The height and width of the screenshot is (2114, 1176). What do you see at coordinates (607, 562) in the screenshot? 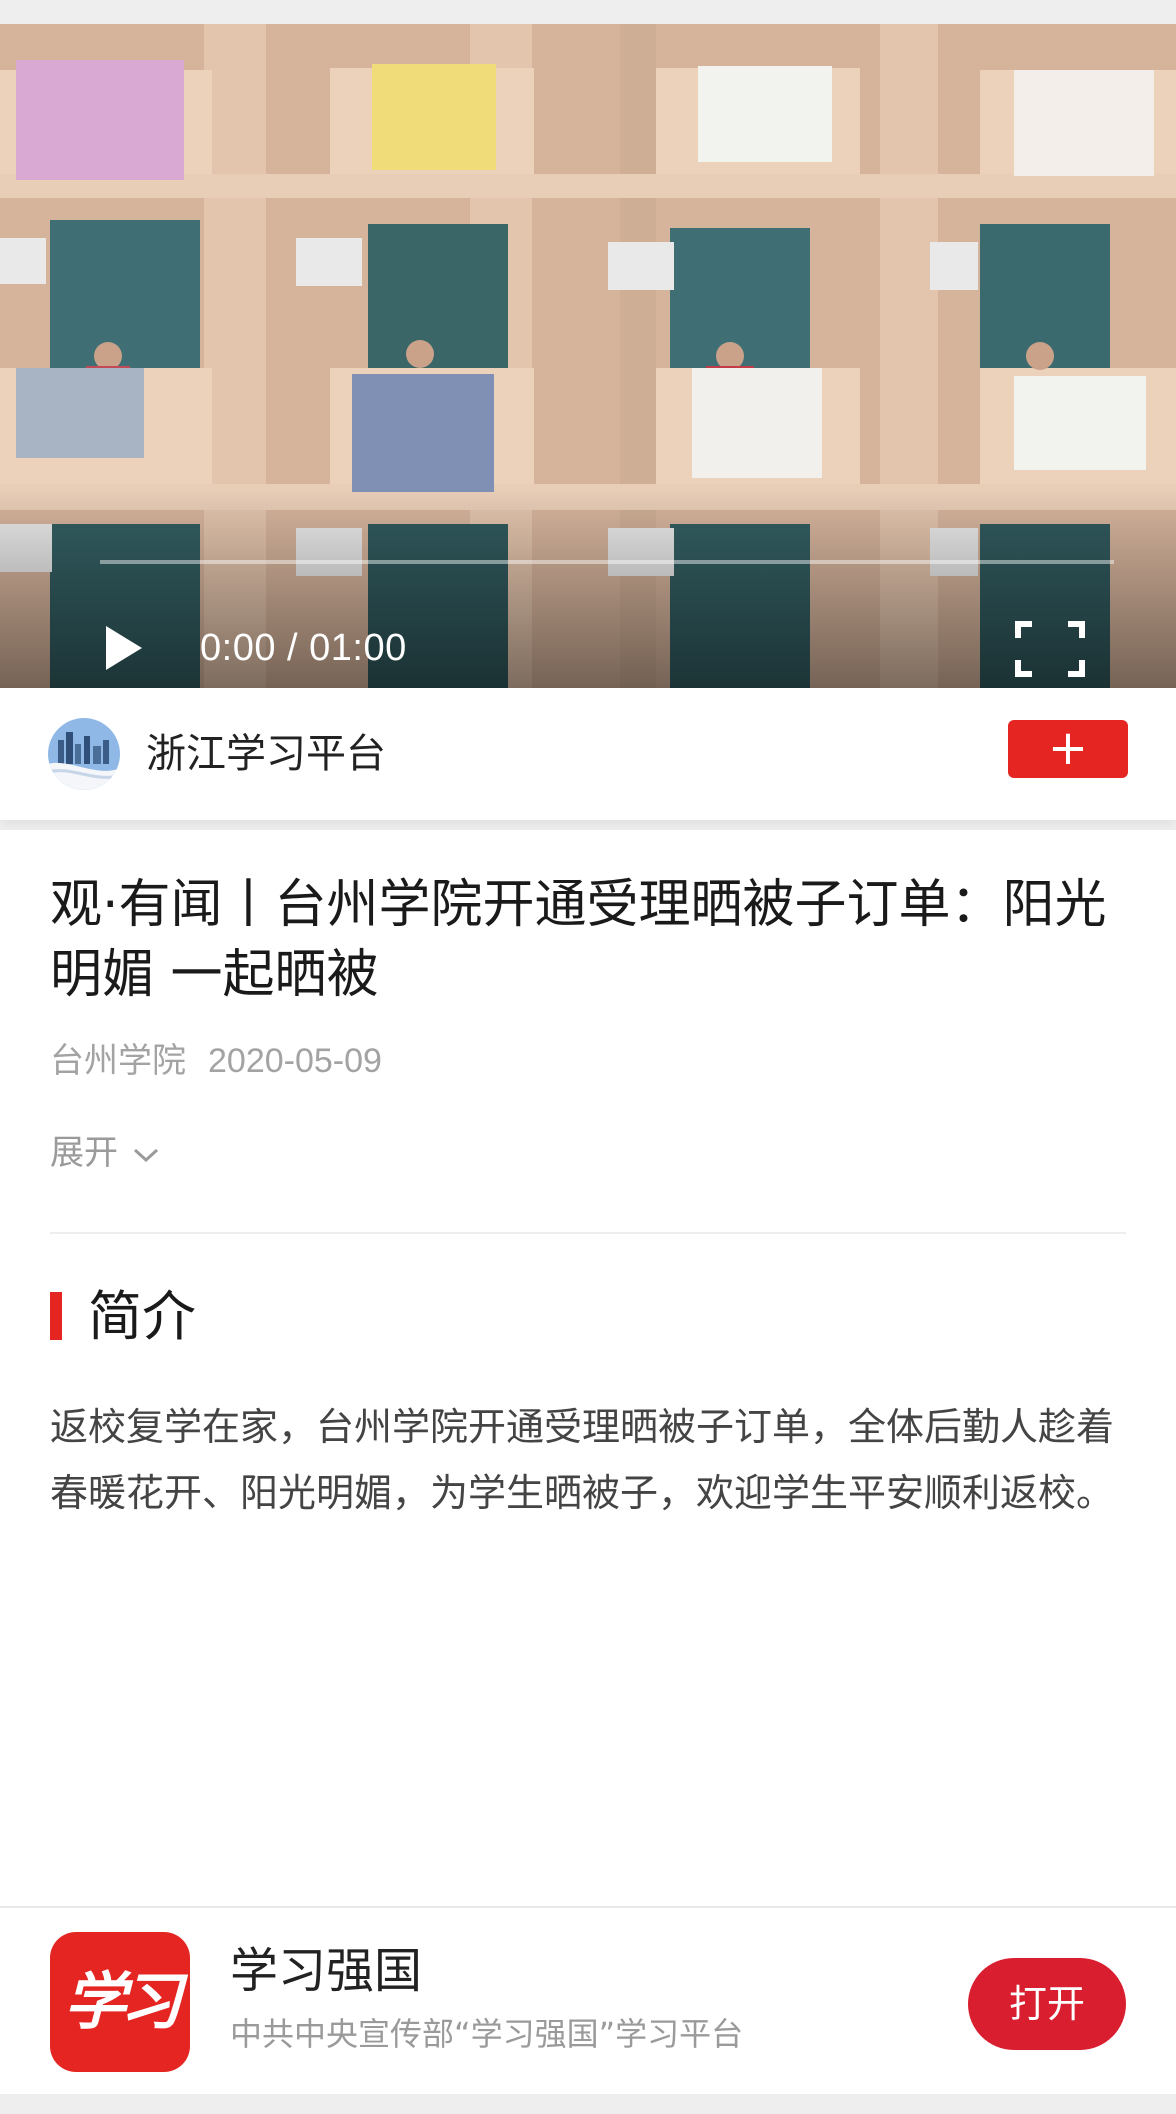
I see `video-progress-bar` at bounding box center [607, 562].